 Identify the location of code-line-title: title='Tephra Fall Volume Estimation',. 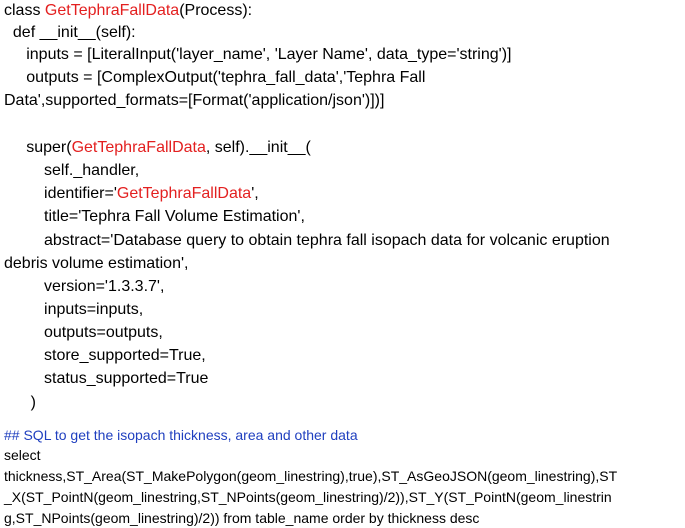
(154, 216).